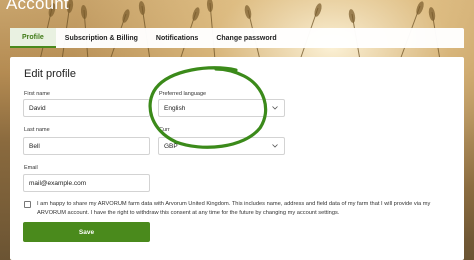 The height and width of the screenshot is (260, 474). I want to click on email-input: mail@example.com, so click(86, 183).